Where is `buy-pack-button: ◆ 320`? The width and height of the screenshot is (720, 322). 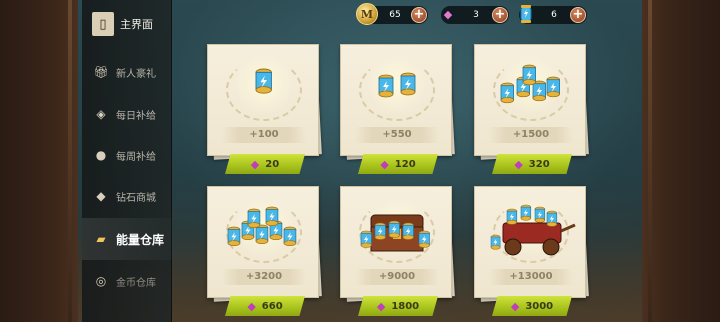
buy-pack-button: ◆ 320 is located at coordinates (532, 164).